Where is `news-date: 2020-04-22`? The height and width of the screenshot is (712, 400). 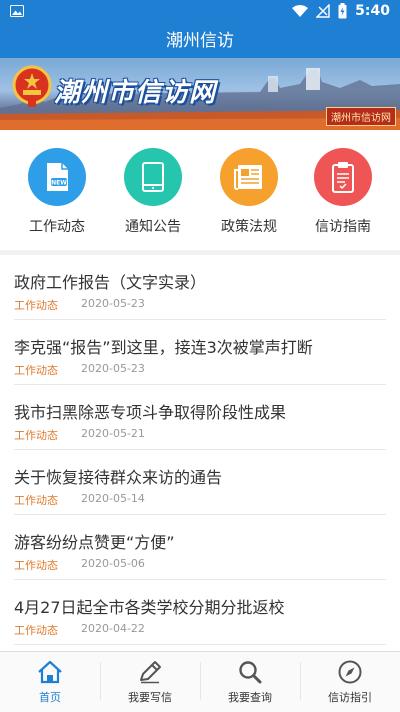 news-date: 2020-04-22 is located at coordinates (113, 628).